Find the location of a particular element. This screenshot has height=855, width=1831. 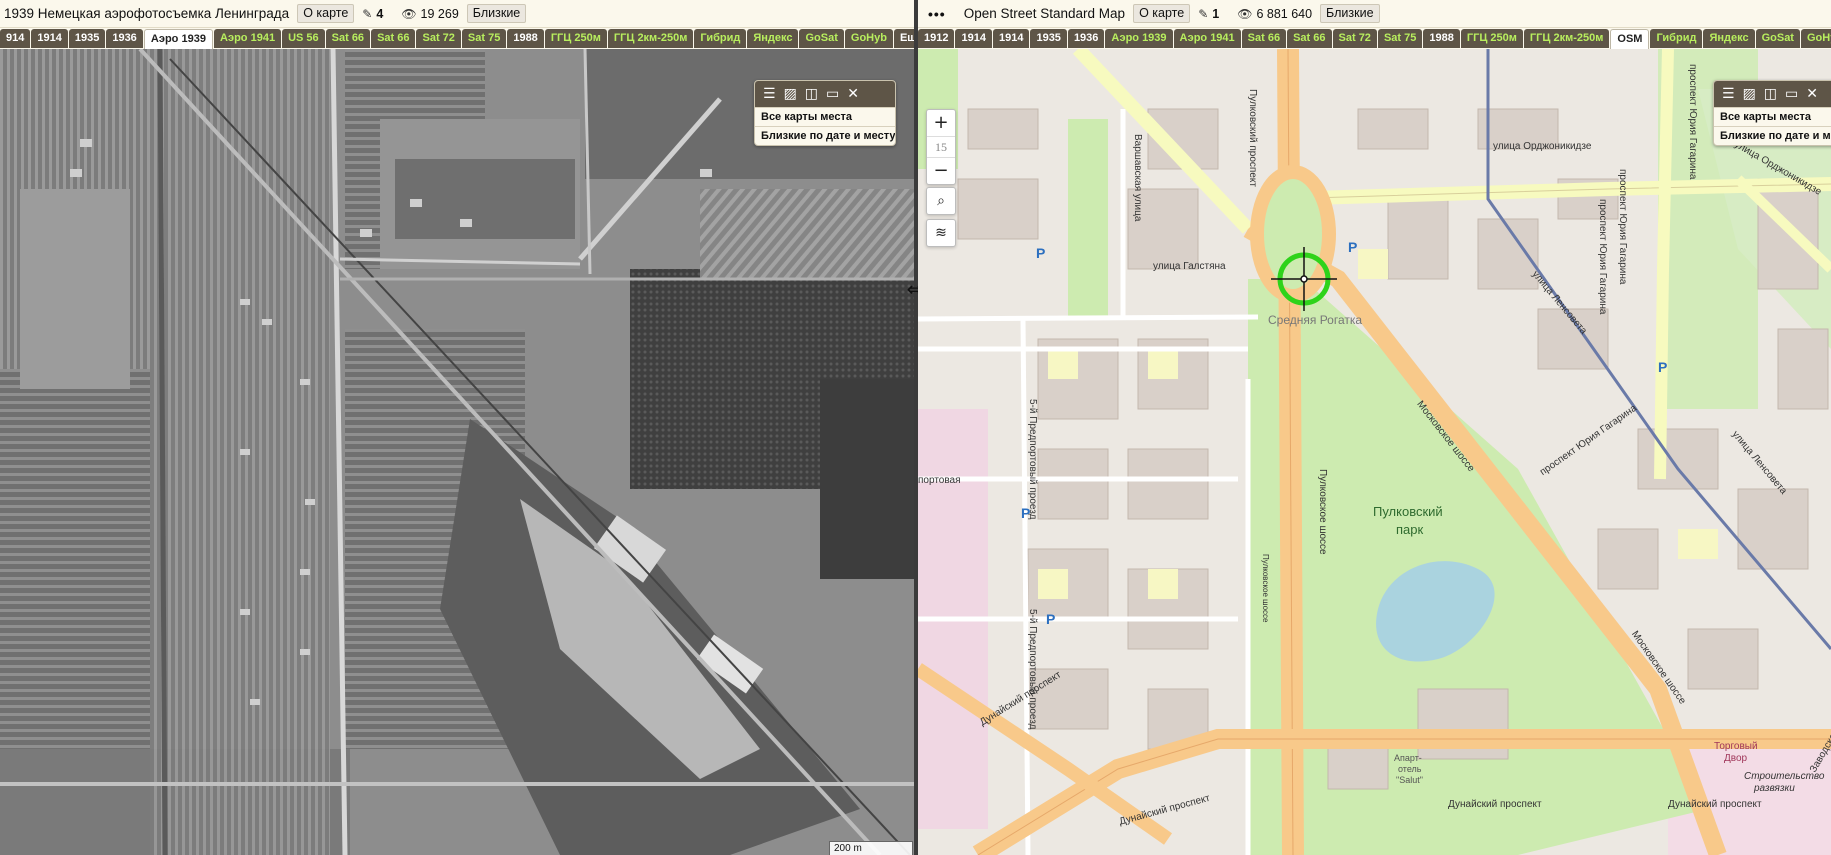

right-popup-nearby-date: Близкие по дате и месту is located at coordinates (1772, 135).